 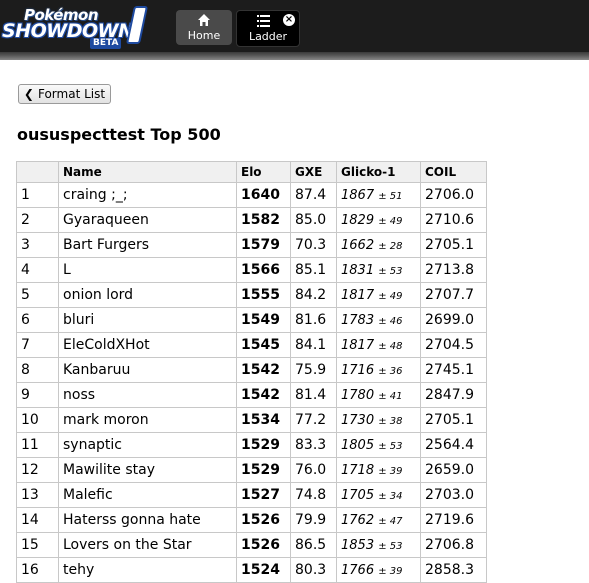 I want to click on gxe-cell: 77.2, so click(x=313, y=420).